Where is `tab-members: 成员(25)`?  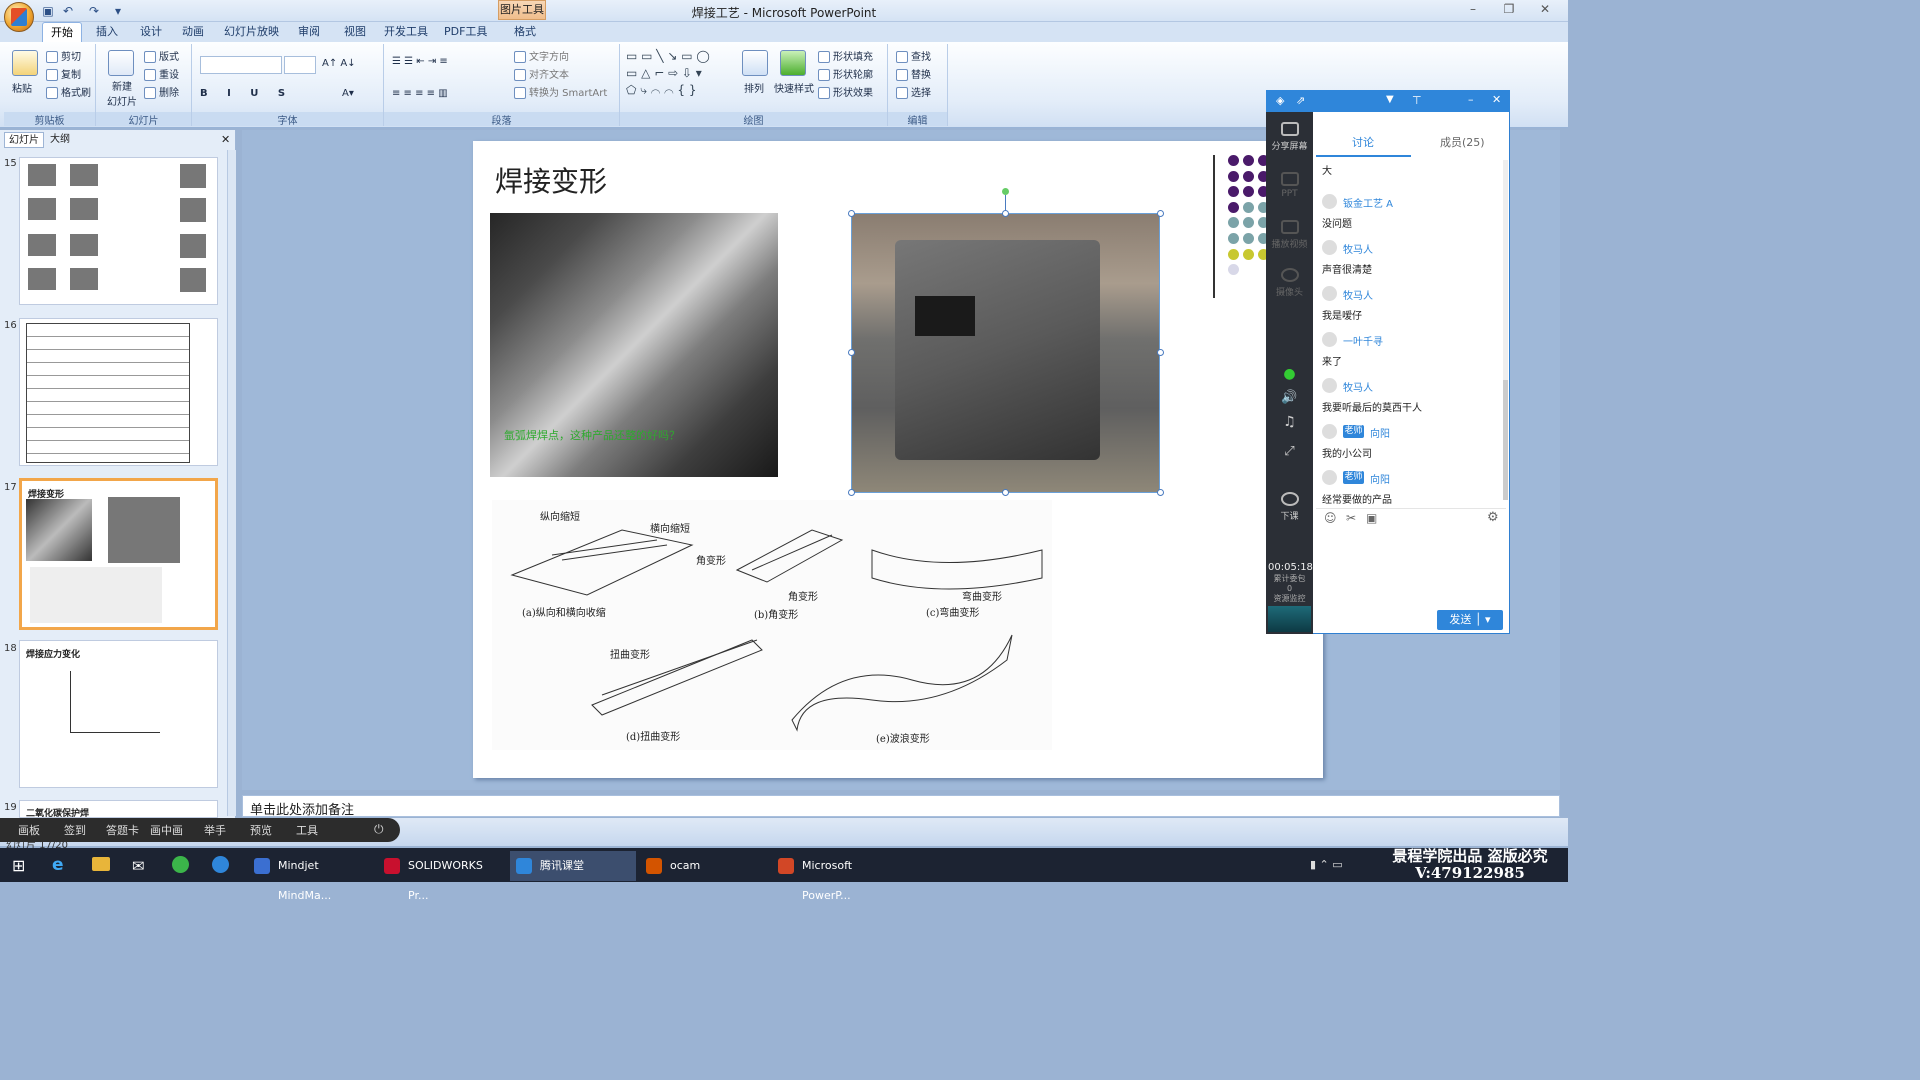
tab-members: 成员(25) is located at coordinates (1462, 142).